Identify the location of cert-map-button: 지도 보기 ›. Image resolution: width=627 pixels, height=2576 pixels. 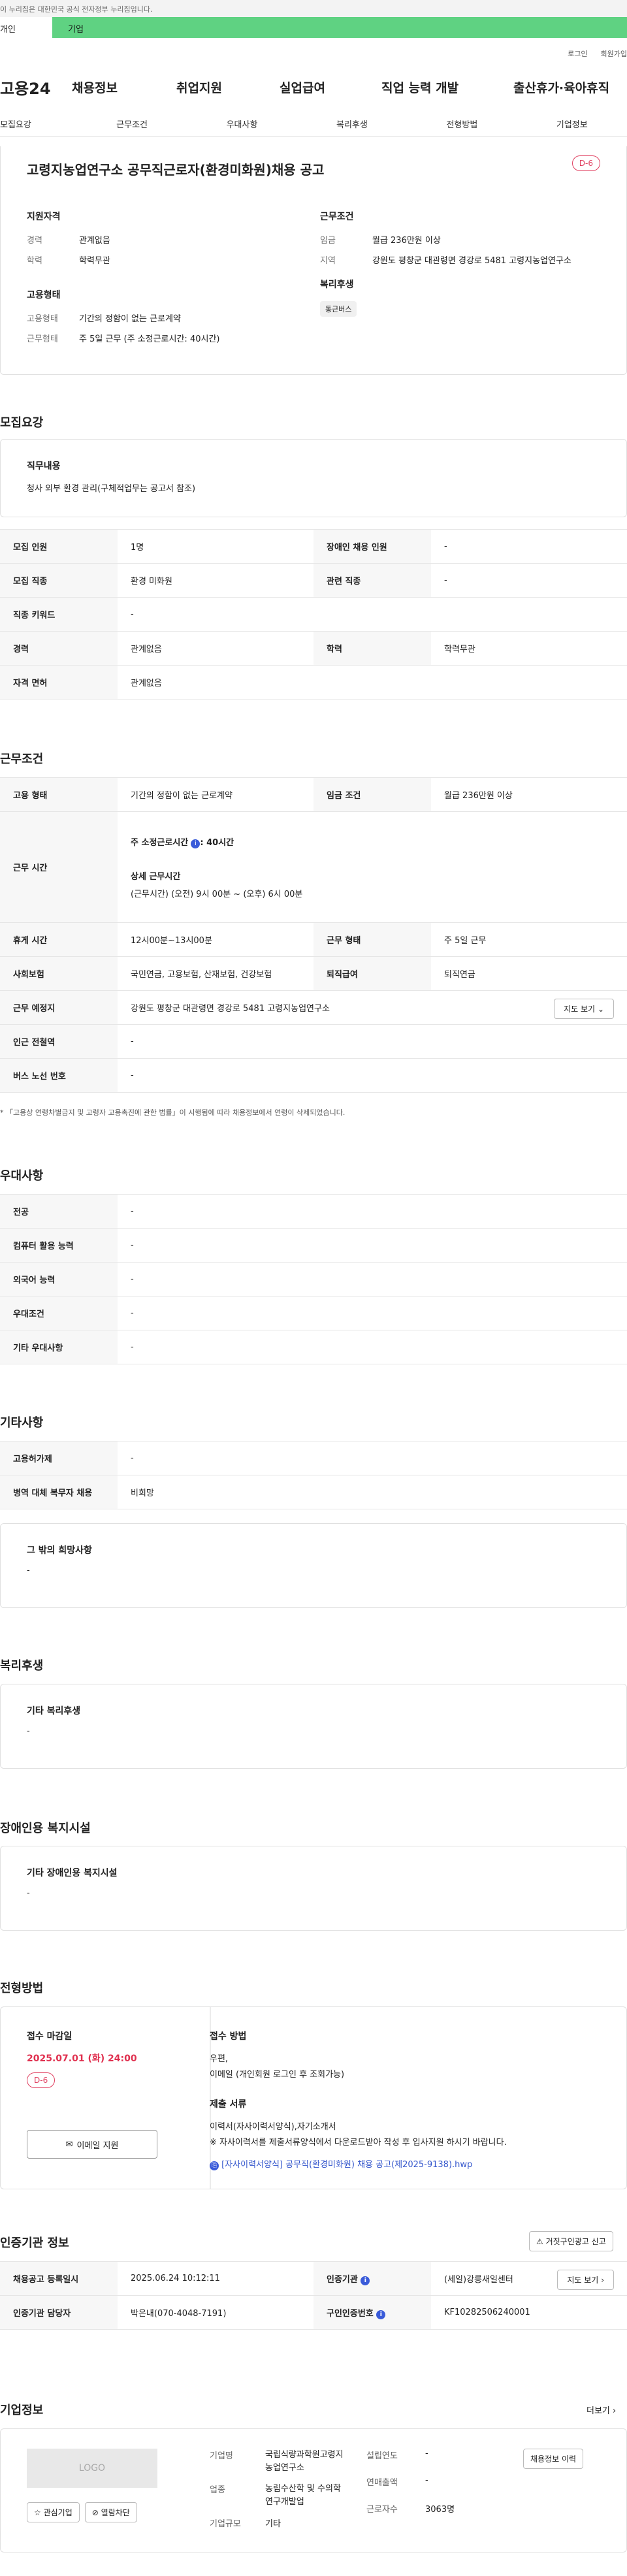
(585, 2280).